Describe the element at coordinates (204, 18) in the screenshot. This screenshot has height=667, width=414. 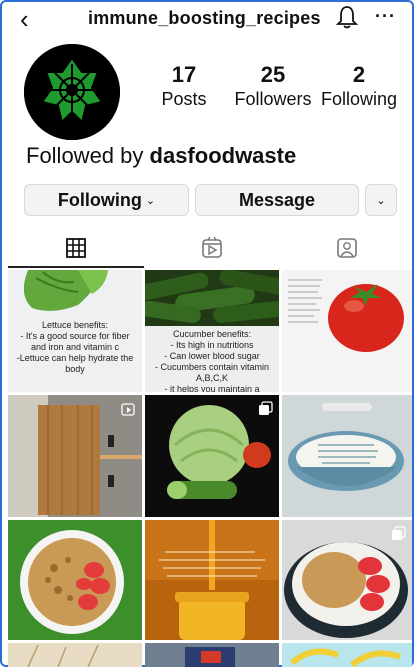
I see `profile-username: immune_boosting_recipes` at that location.